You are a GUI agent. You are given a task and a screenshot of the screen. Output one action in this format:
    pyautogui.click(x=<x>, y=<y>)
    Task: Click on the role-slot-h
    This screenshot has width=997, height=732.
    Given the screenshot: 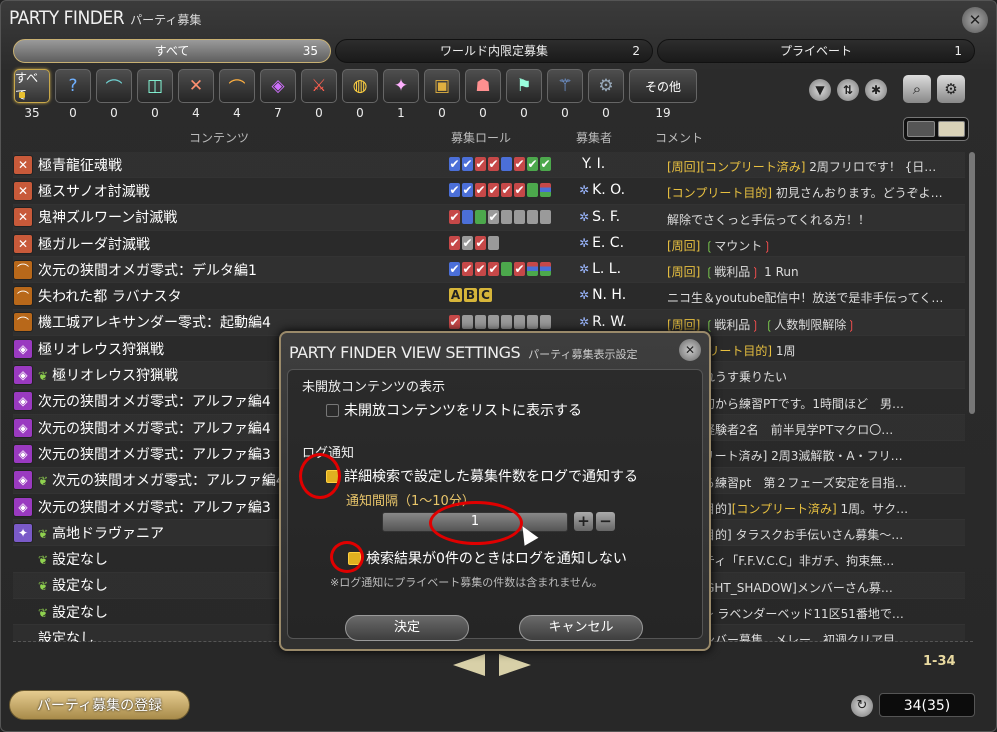 What is the action you would take?
    pyautogui.click(x=532, y=190)
    